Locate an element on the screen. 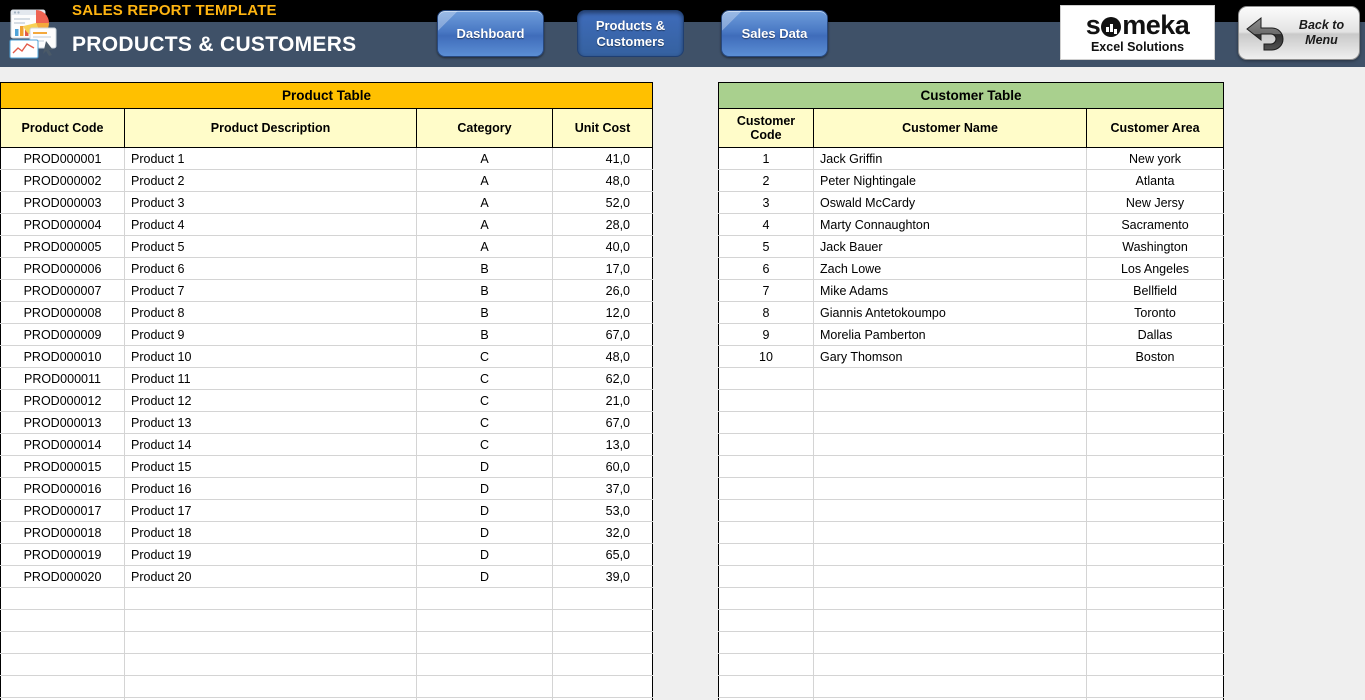  column-header-customer-code: Customer Code is located at coordinates (766, 128).